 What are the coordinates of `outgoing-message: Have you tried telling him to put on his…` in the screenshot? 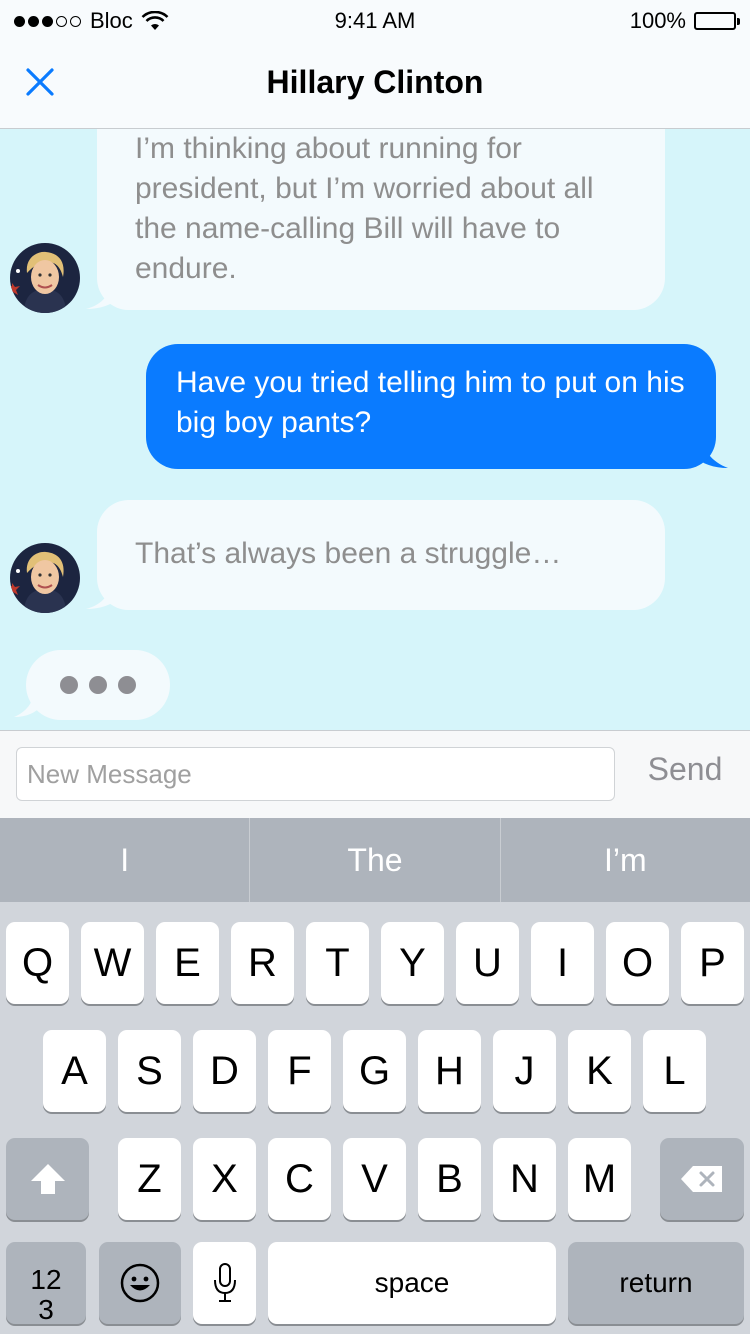 It's located at (431, 406).